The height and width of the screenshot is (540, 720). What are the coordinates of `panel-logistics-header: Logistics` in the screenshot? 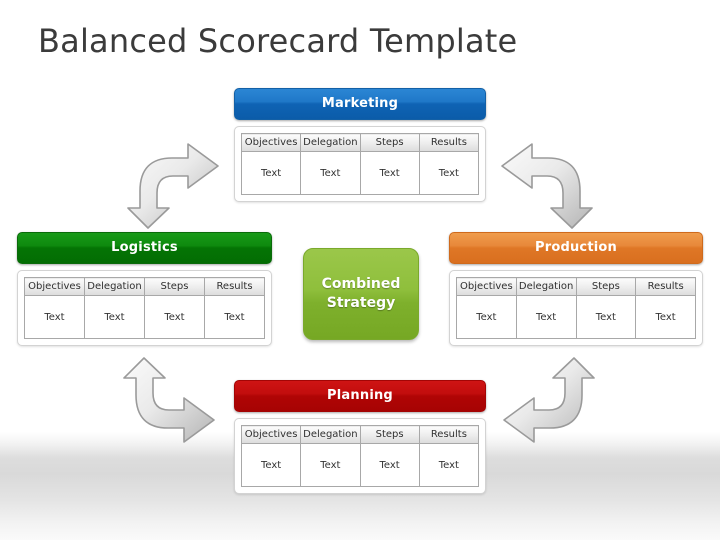 It's located at (144, 248).